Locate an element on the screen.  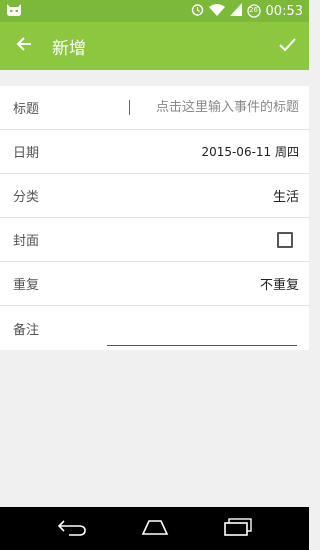
signal-icon is located at coordinates (235, 11).